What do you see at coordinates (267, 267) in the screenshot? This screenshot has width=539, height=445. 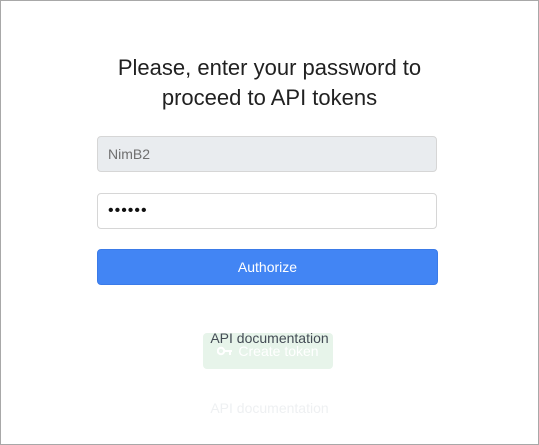 I see `authorize-button: Authorize` at bounding box center [267, 267].